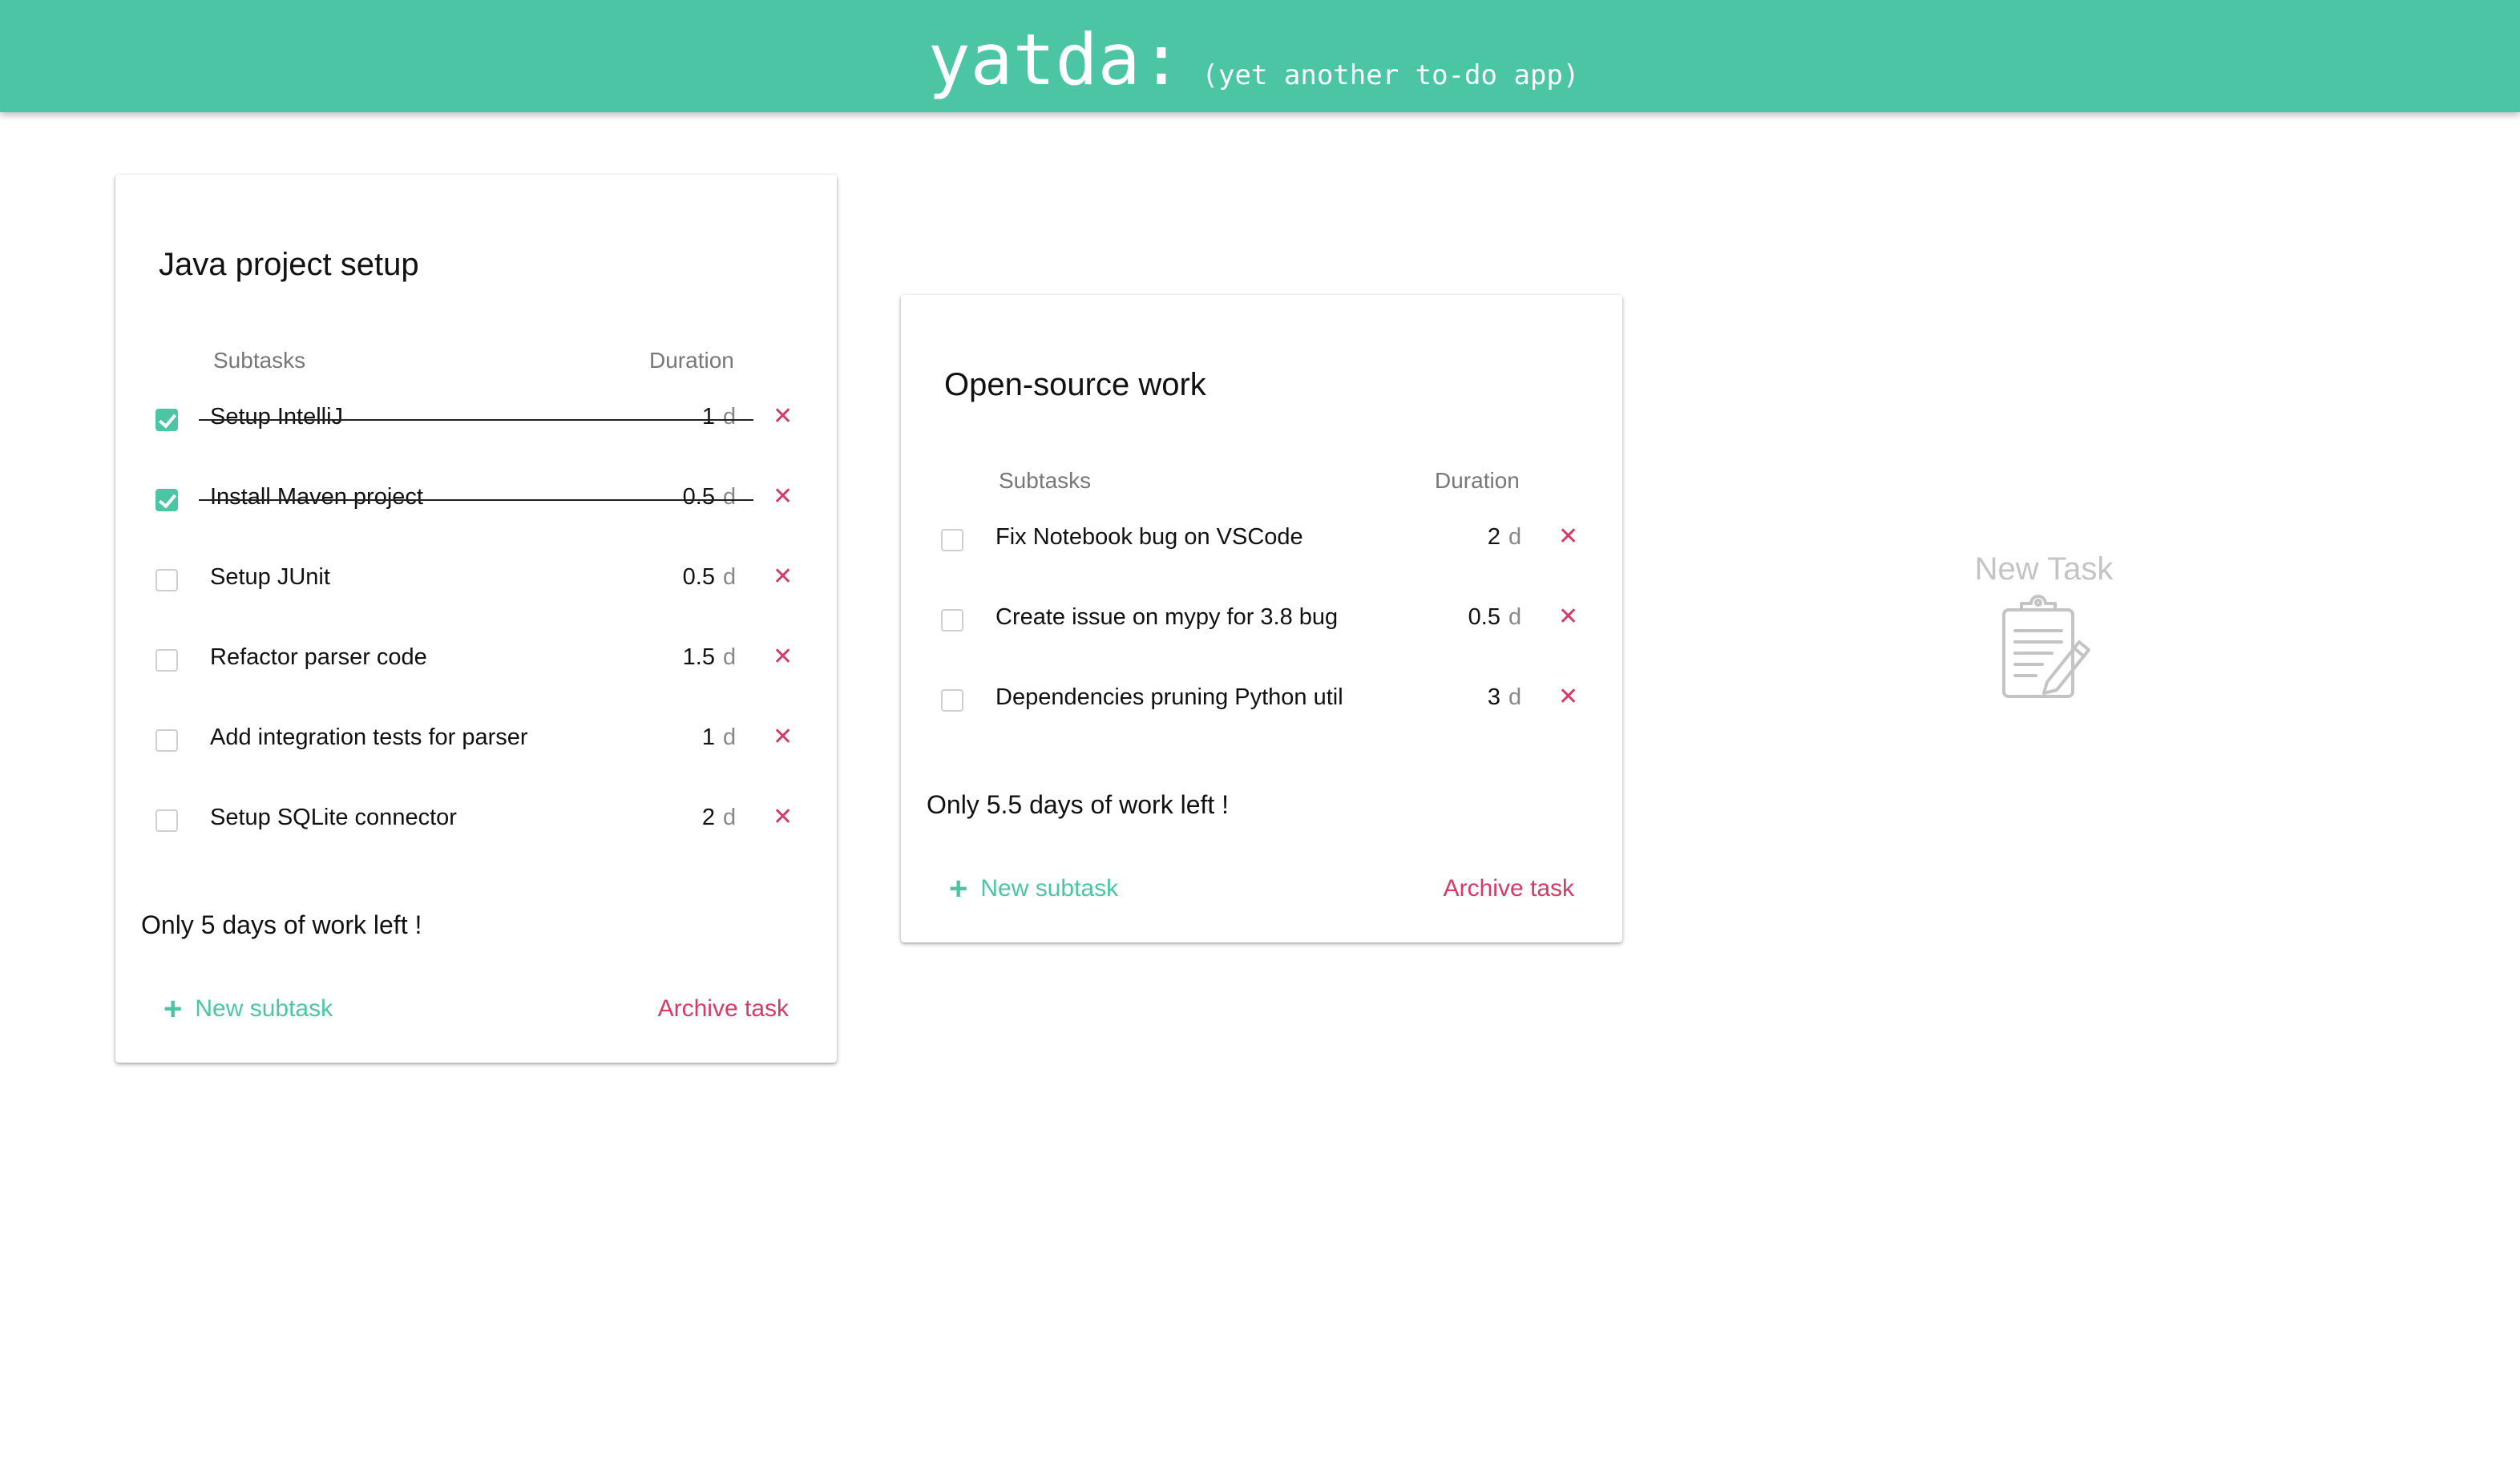 This screenshot has height=1481, width=2520. What do you see at coordinates (289, 264) in the screenshot?
I see `task-title: Java project setup` at bounding box center [289, 264].